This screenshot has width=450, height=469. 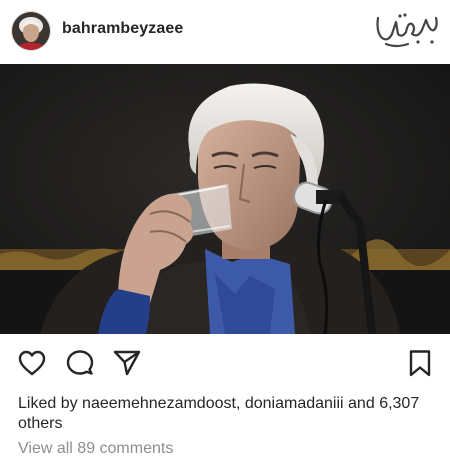 What do you see at coordinates (159, 403) in the screenshot?
I see `liked-by-user-1: naeemehnezamdoost` at bounding box center [159, 403].